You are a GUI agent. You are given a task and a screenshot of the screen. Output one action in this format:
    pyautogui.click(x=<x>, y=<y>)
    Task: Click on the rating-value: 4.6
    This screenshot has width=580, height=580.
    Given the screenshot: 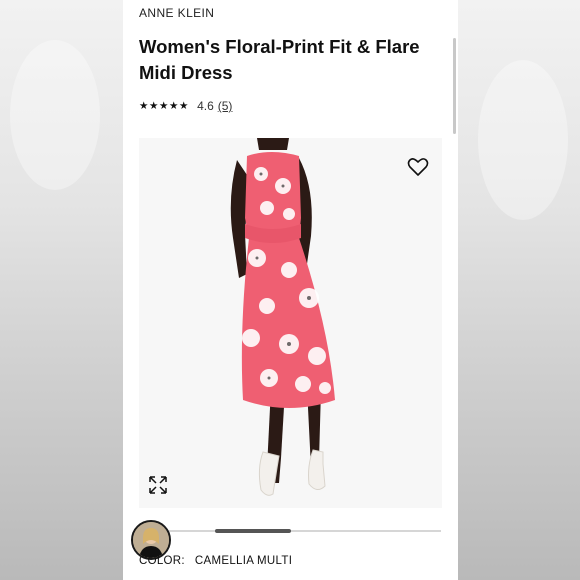 What is the action you would take?
    pyautogui.click(x=205, y=106)
    